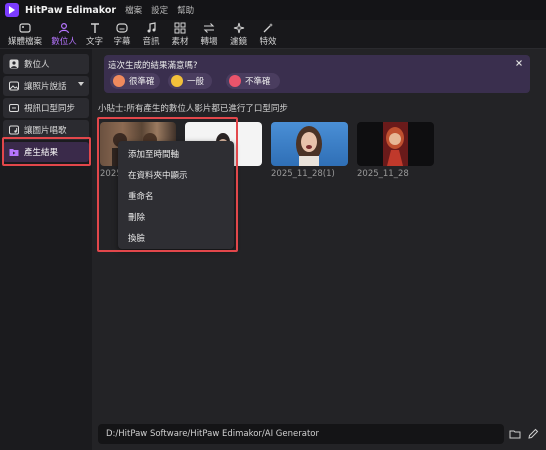 Image resolution: width=546 pixels, height=450 pixels. What do you see at coordinates (177, 81) in the screenshot?
I see `neutral-face-icon` at bounding box center [177, 81].